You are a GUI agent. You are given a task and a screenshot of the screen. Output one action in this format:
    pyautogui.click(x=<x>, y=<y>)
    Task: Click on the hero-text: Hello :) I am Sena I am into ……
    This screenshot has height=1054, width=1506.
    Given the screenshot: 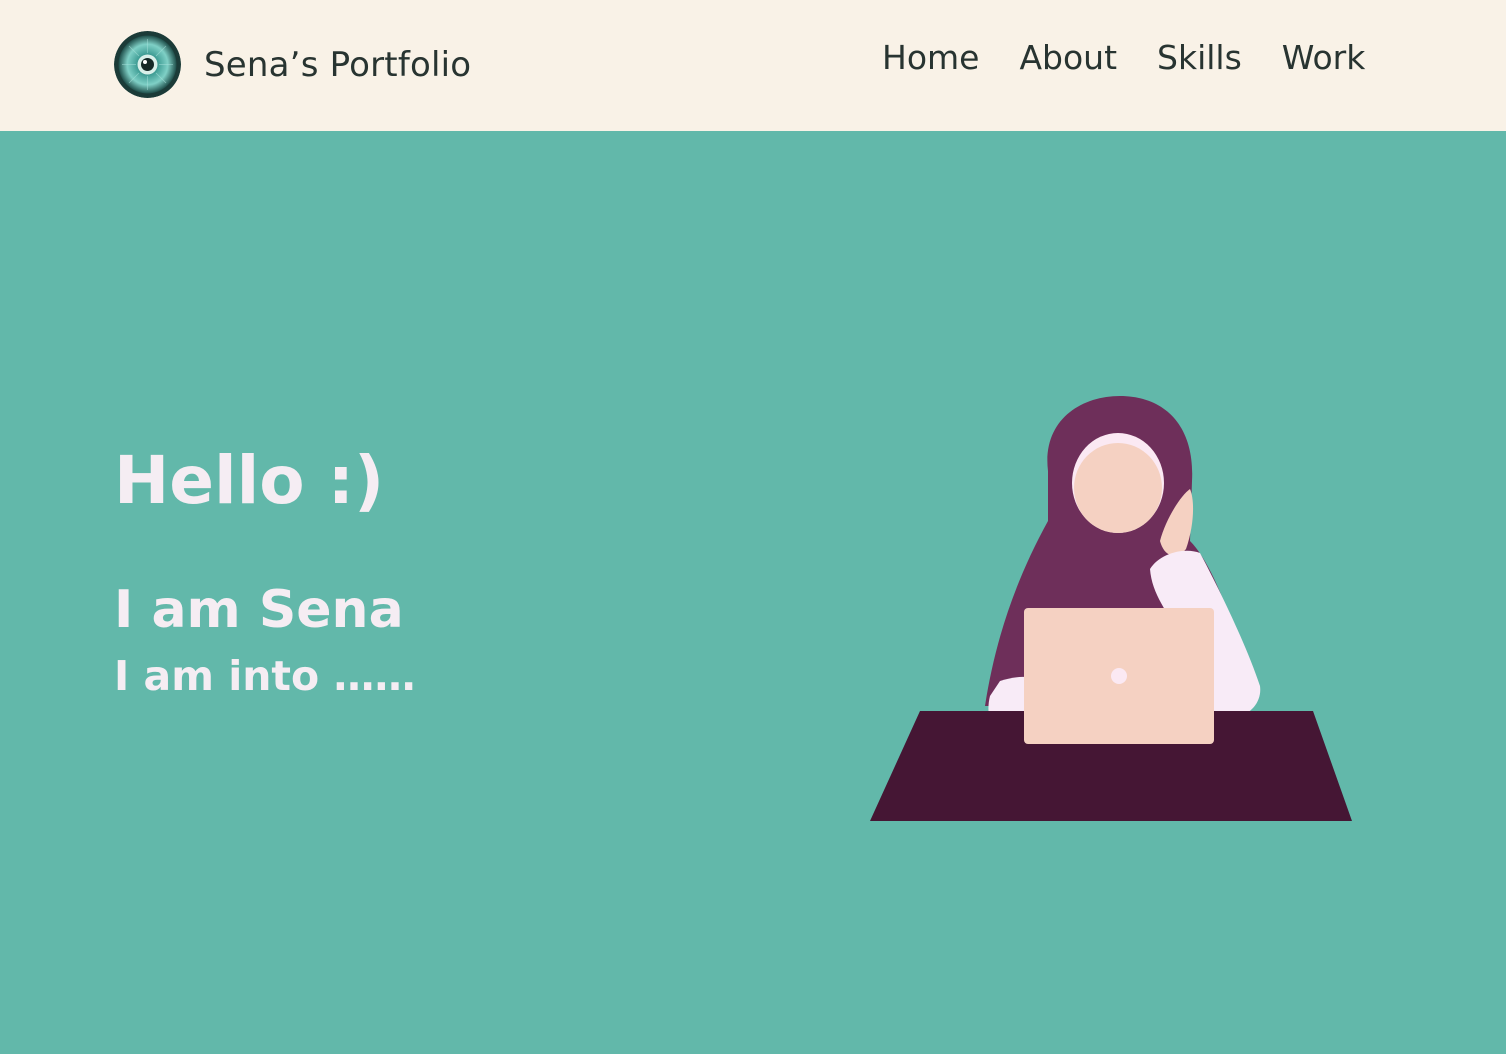 What is the action you would take?
    pyautogui.click(x=264, y=571)
    